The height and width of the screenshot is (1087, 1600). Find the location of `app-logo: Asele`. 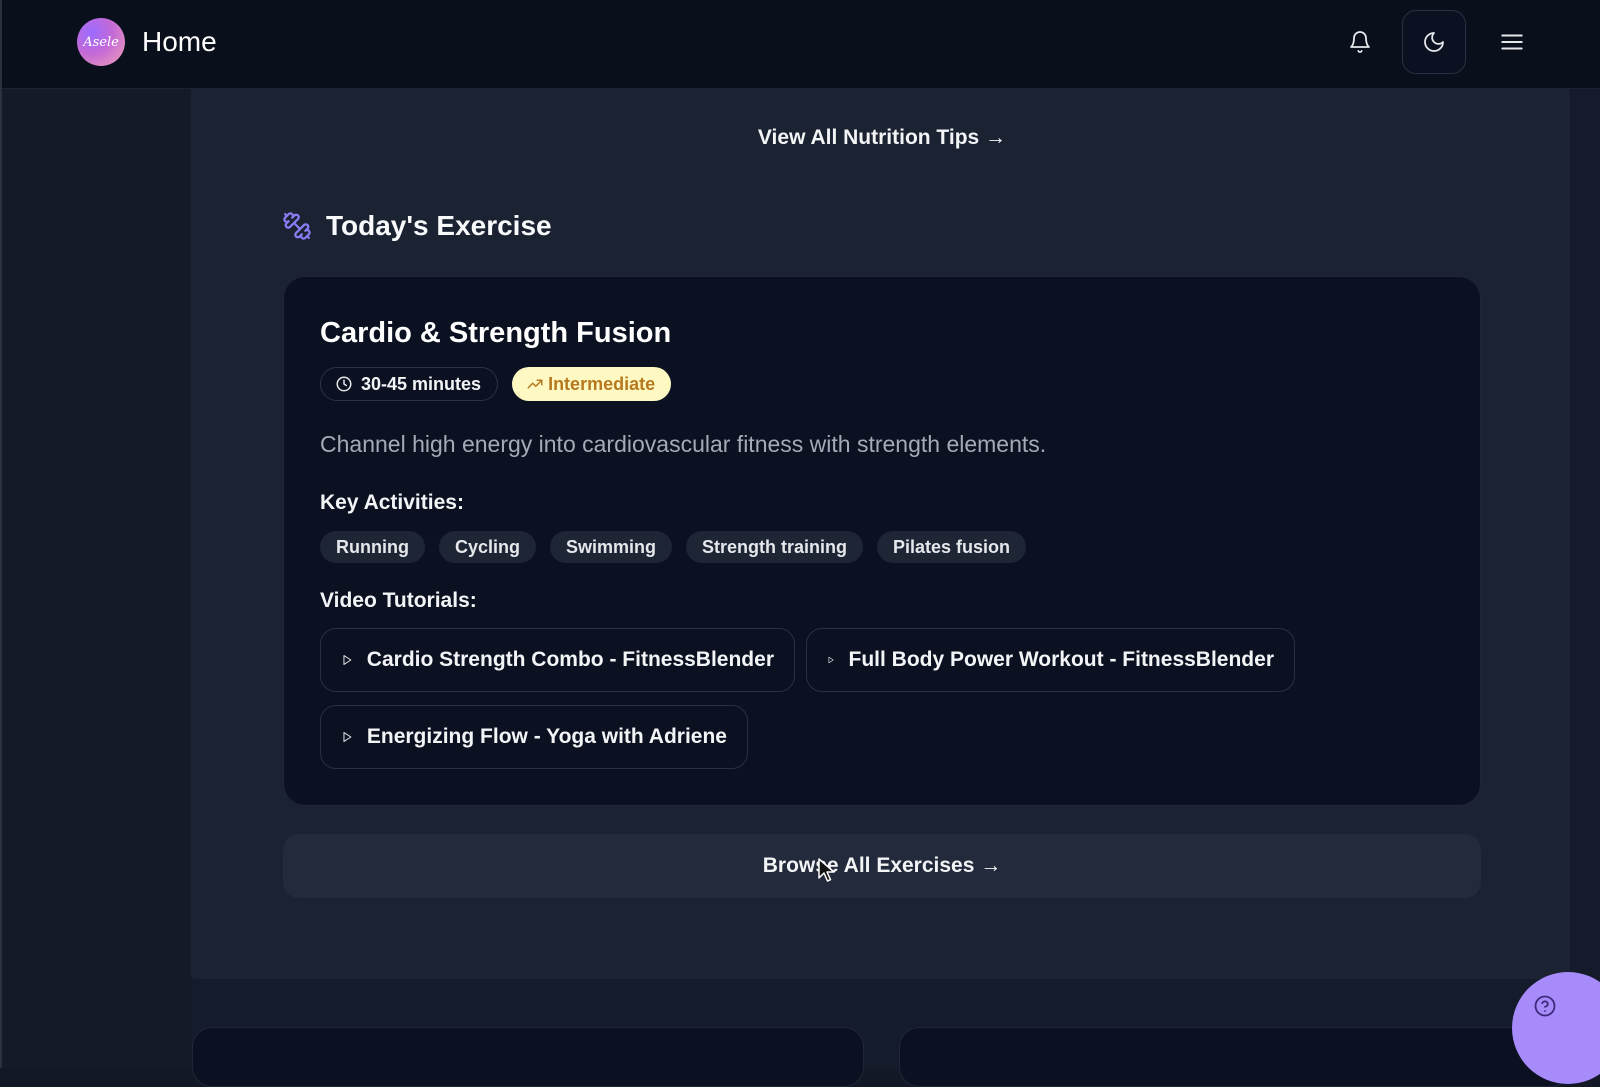

app-logo: Asele is located at coordinates (101, 42).